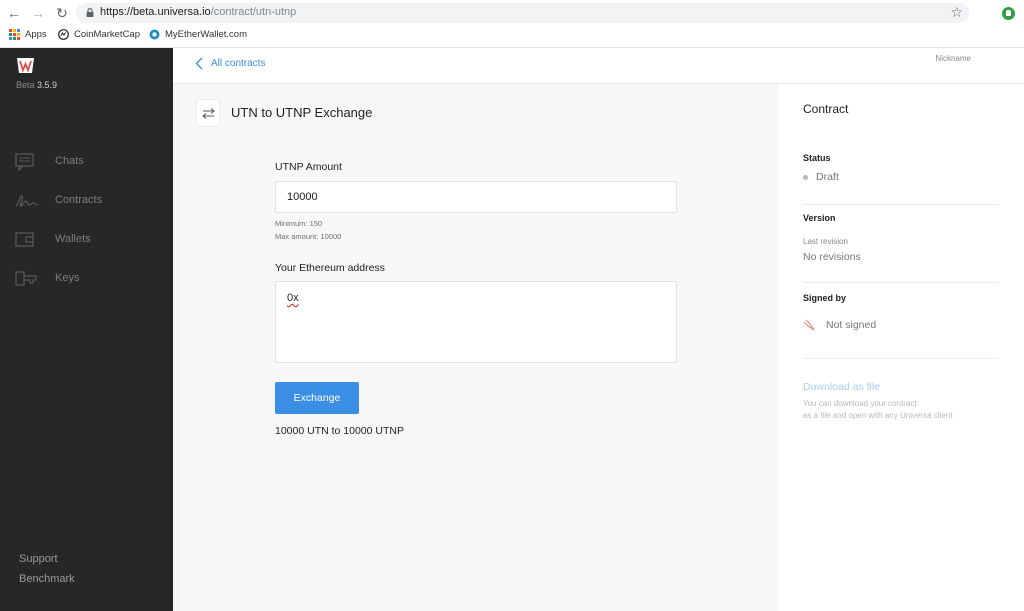 The image size is (1024, 611). What do you see at coordinates (24, 239) in the screenshot?
I see `wallet-icon` at bounding box center [24, 239].